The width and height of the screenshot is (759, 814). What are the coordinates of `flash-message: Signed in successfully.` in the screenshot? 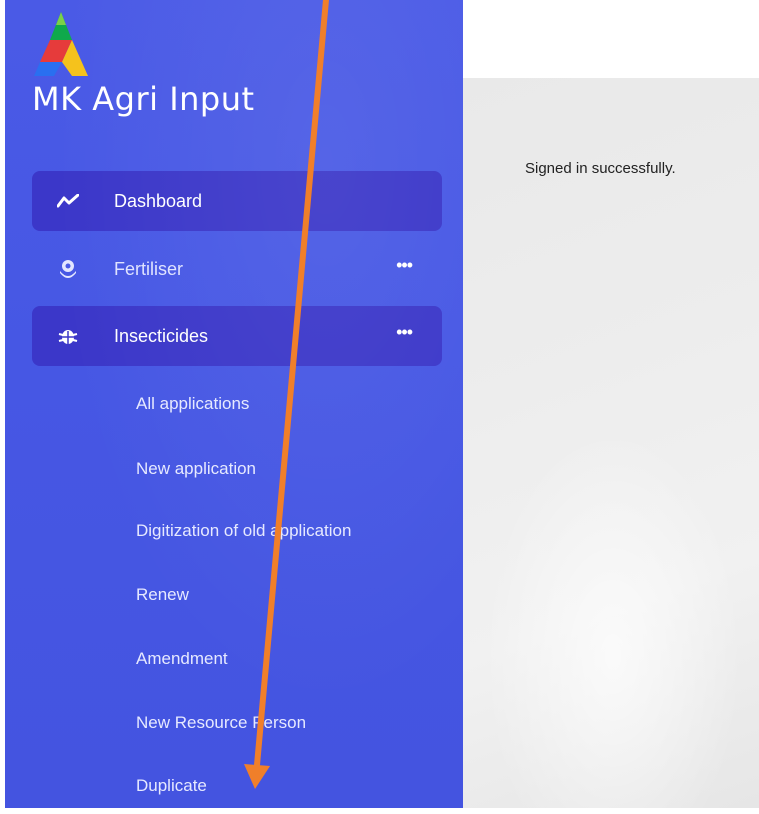 It's located at (600, 168).